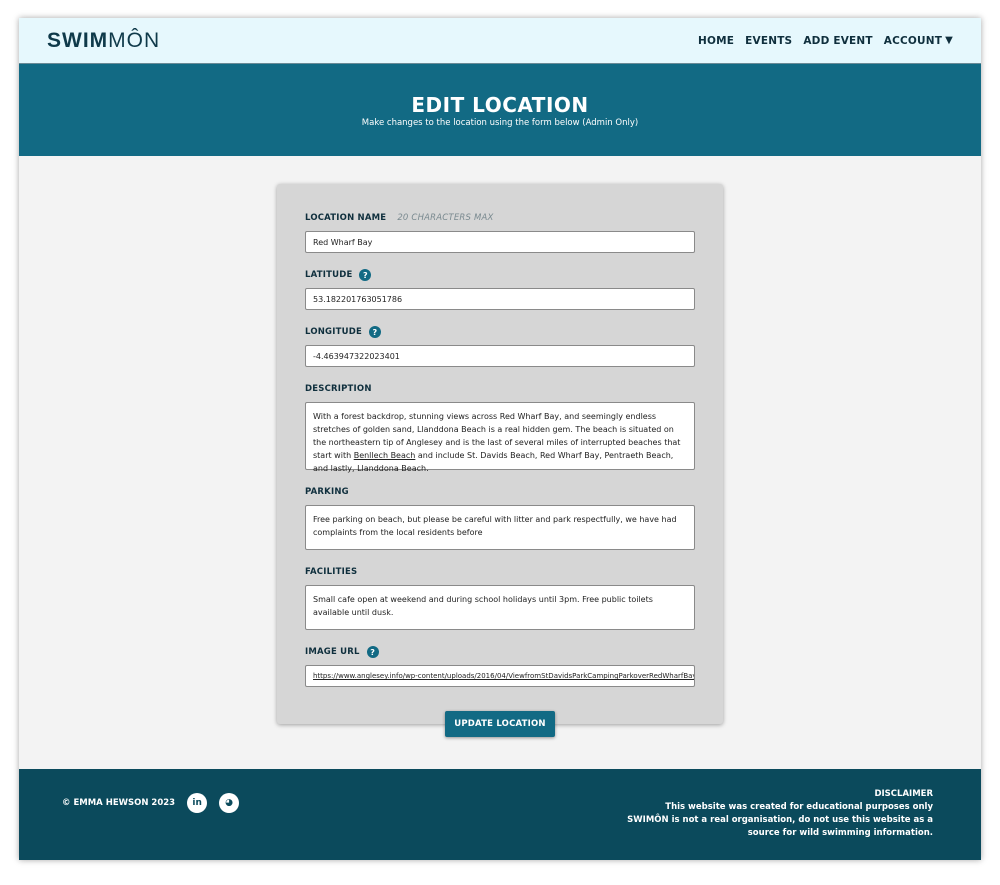  Describe the element at coordinates (445, 218) in the screenshot. I see `location-name-hint: 20 CHARACTERS MAX` at that location.